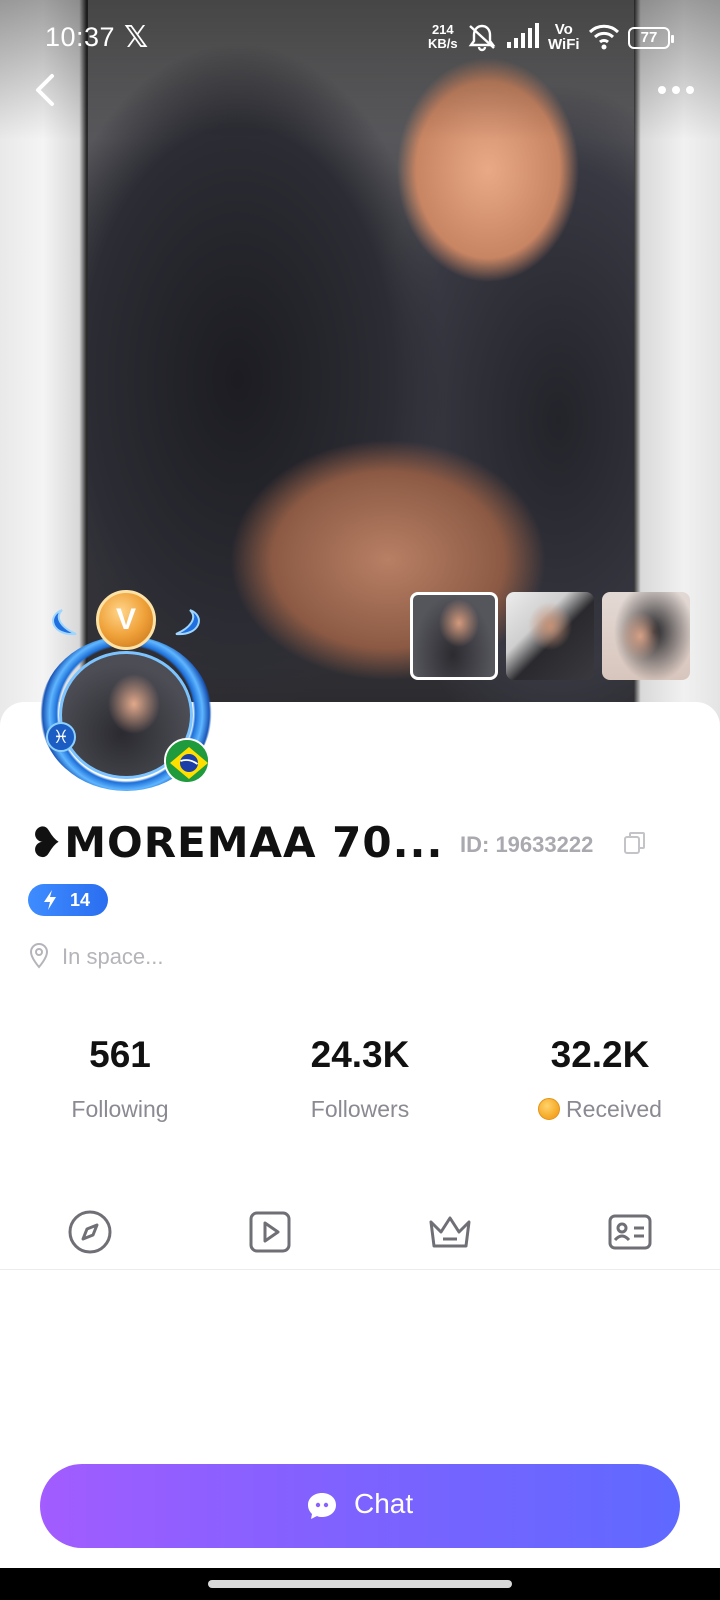  What do you see at coordinates (360, 38) in the screenshot?
I see `status-bar: 10:37 𝕏 214 KB/s Vo WiFi 77` at bounding box center [360, 38].